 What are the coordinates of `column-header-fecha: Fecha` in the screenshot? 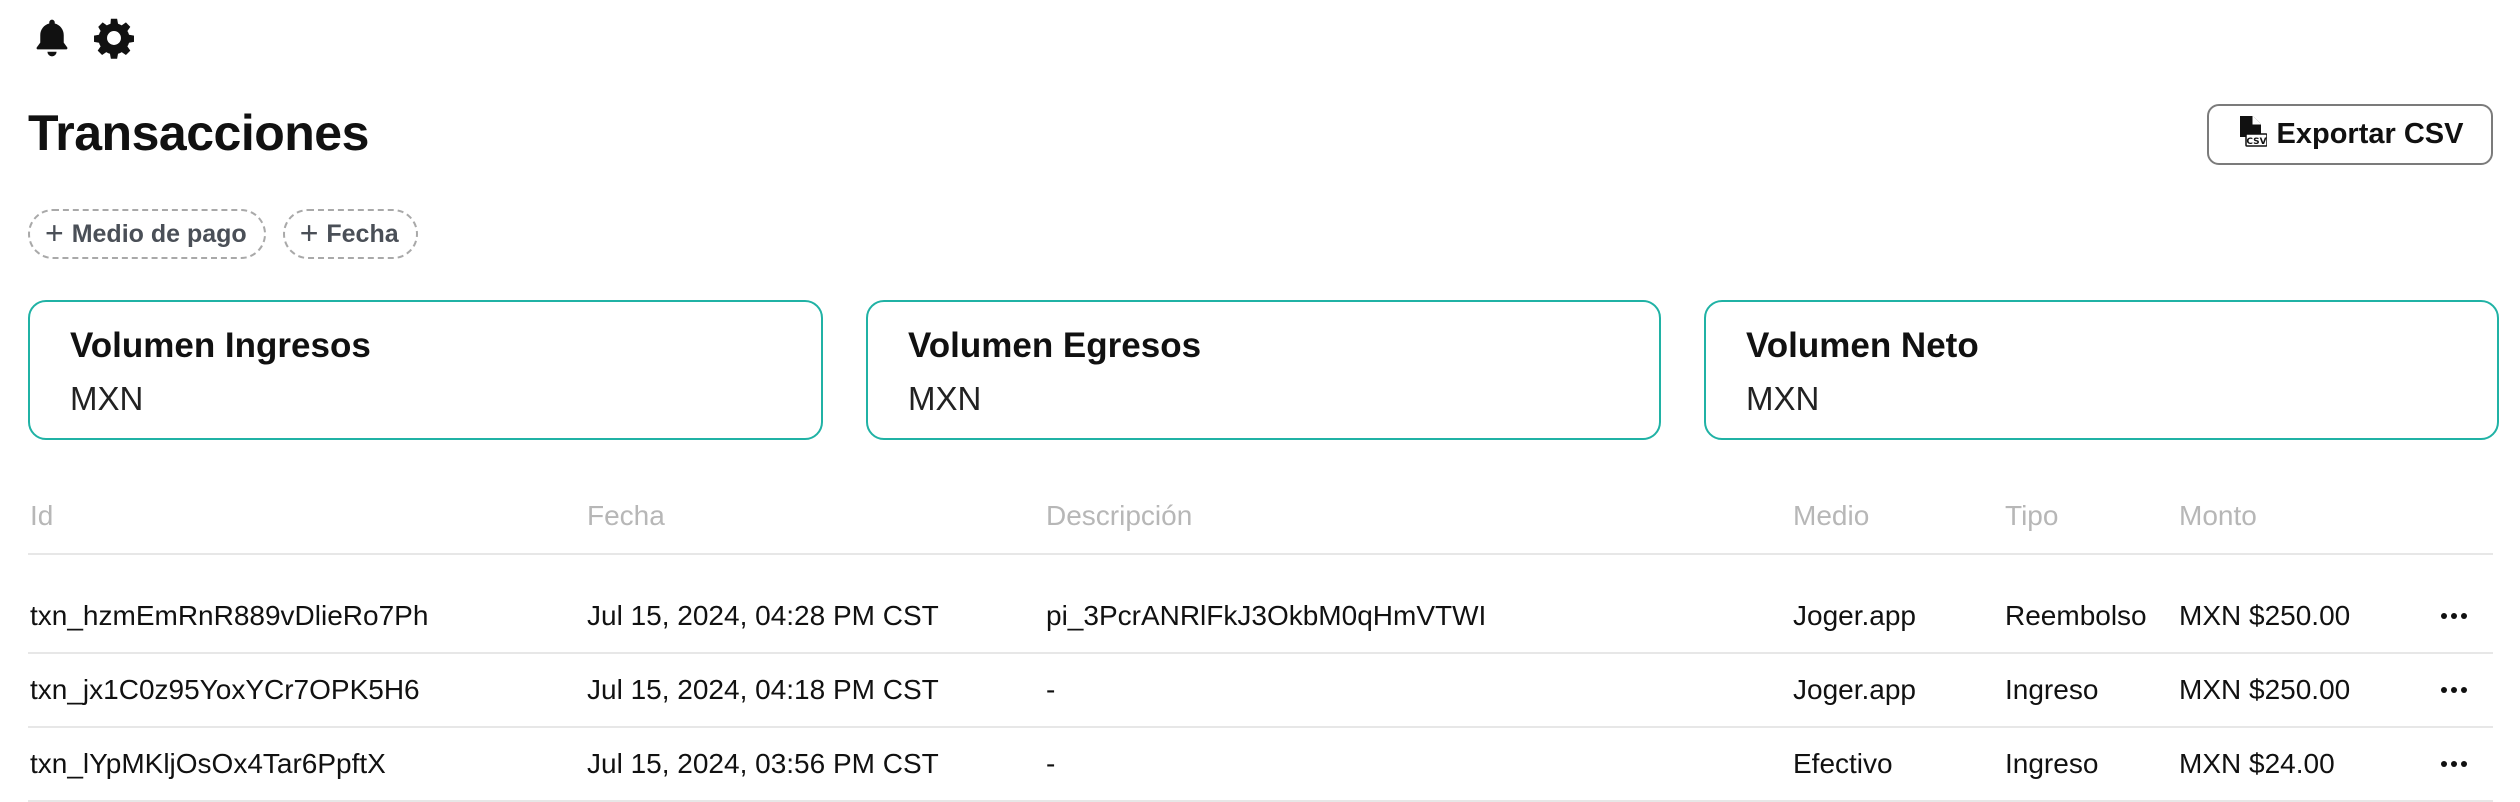 It's located at (626, 516).